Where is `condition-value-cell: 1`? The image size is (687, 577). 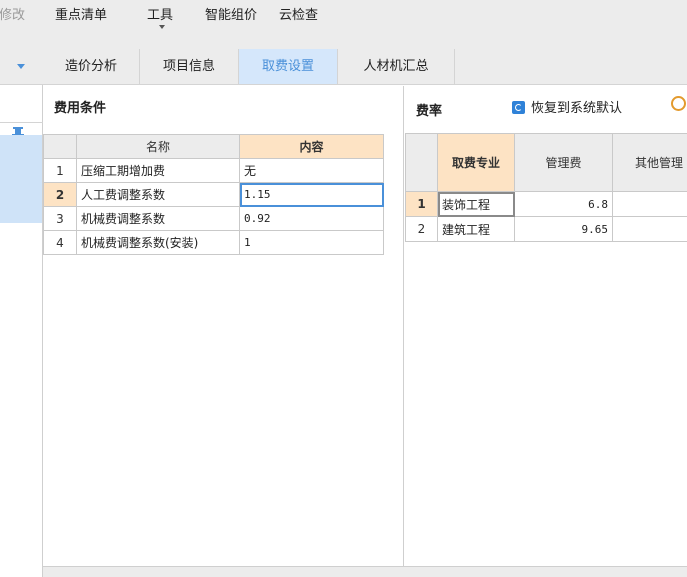
condition-value-cell: 1 is located at coordinates (311, 242).